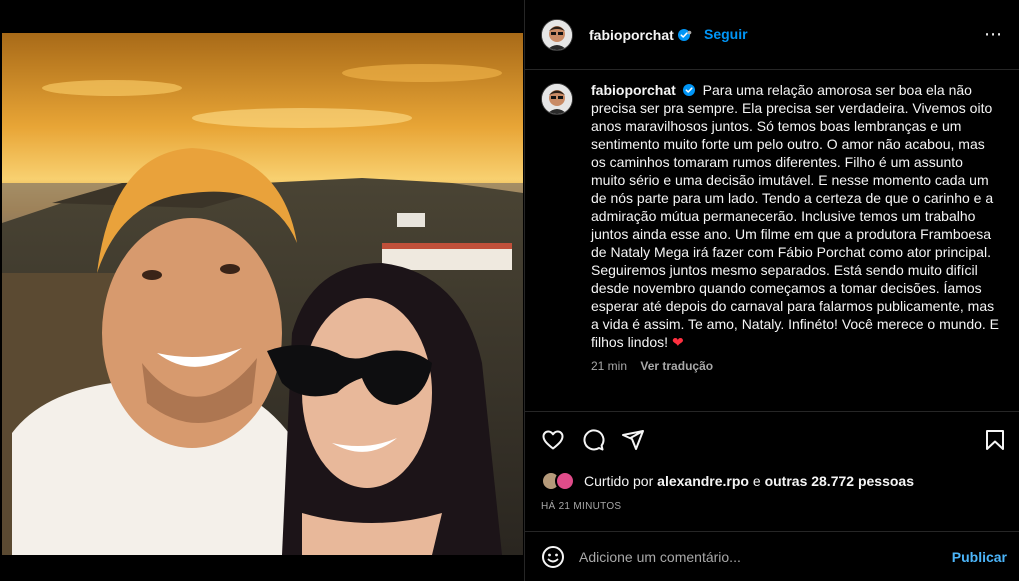 The width and height of the screenshot is (1019, 581). Describe the element at coordinates (557, 35) in the screenshot. I see `author-avatar` at that location.